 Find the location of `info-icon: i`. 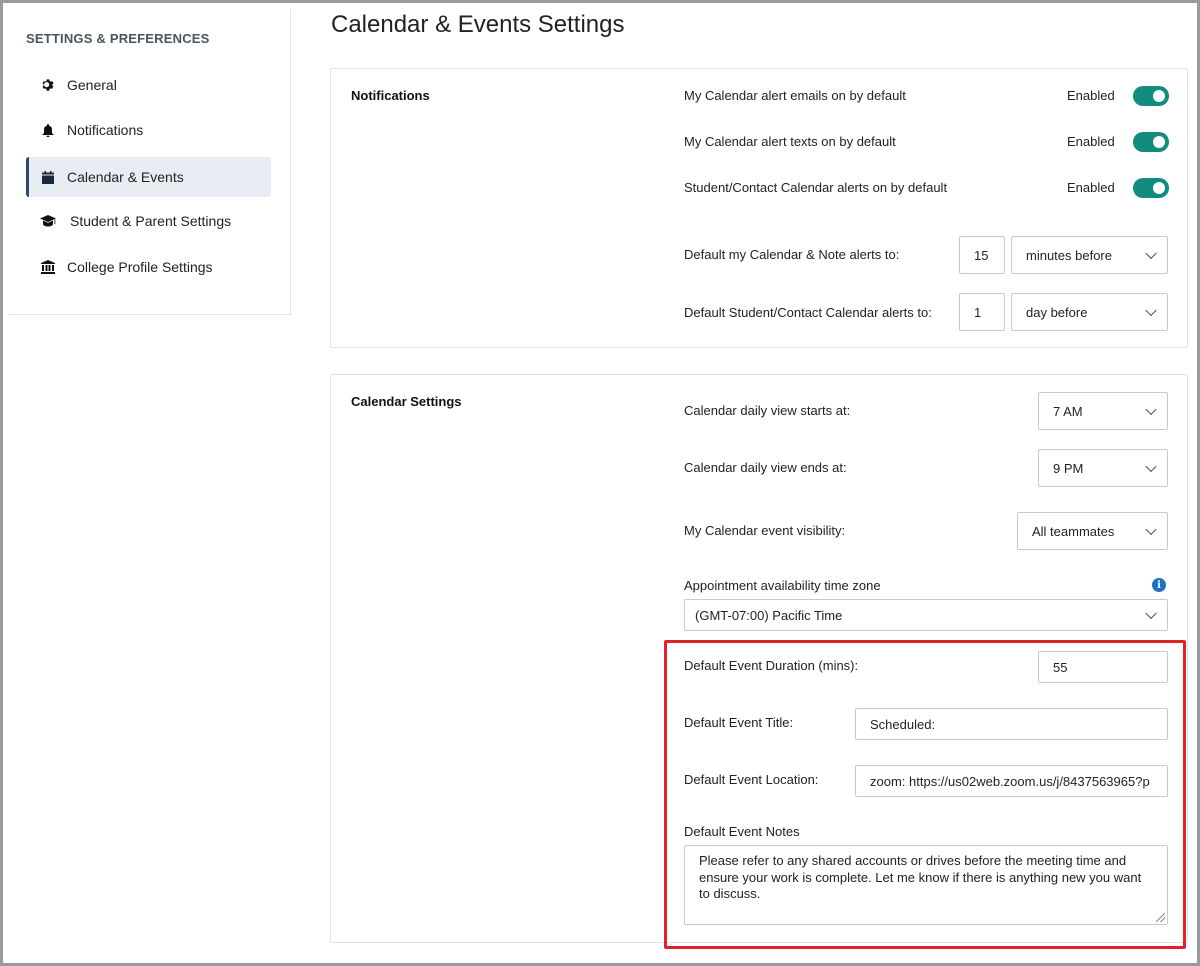

info-icon: i is located at coordinates (1159, 585).